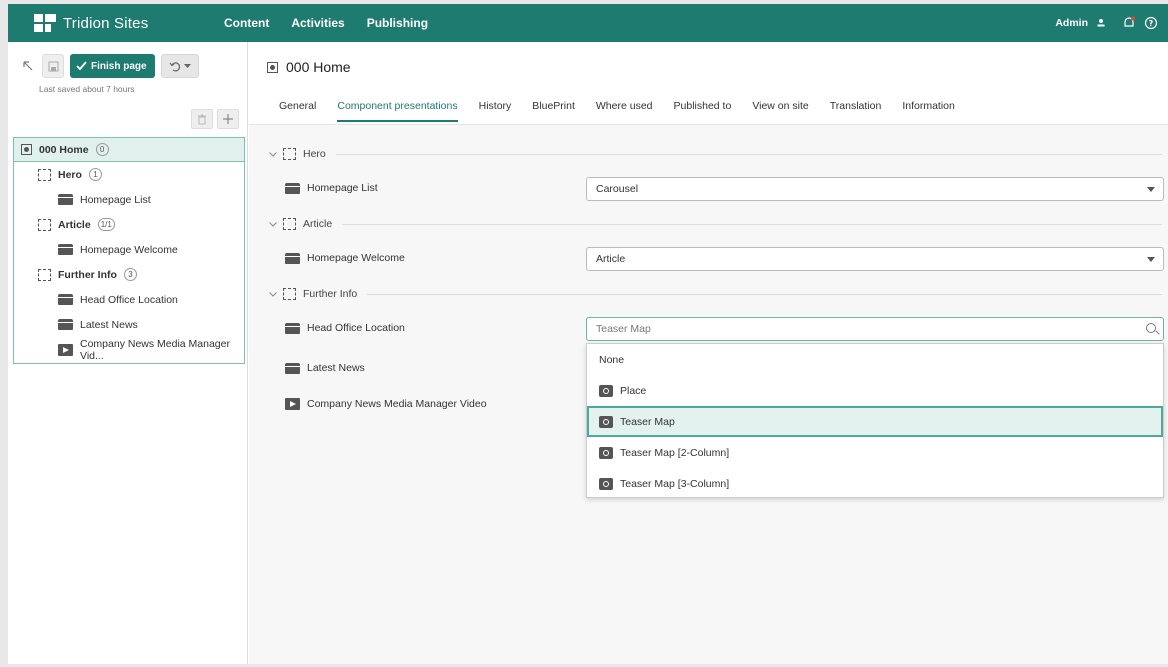 The image size is (1168, 667). What do you see at coordinates (875, 359) in the screenshot?
I see `dropdown-option-none: None` at bounding box center [875, 359].